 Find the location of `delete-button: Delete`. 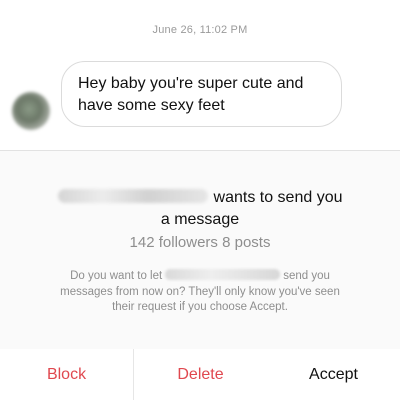

delete-button: Delete is located at coordinates (200, 374).